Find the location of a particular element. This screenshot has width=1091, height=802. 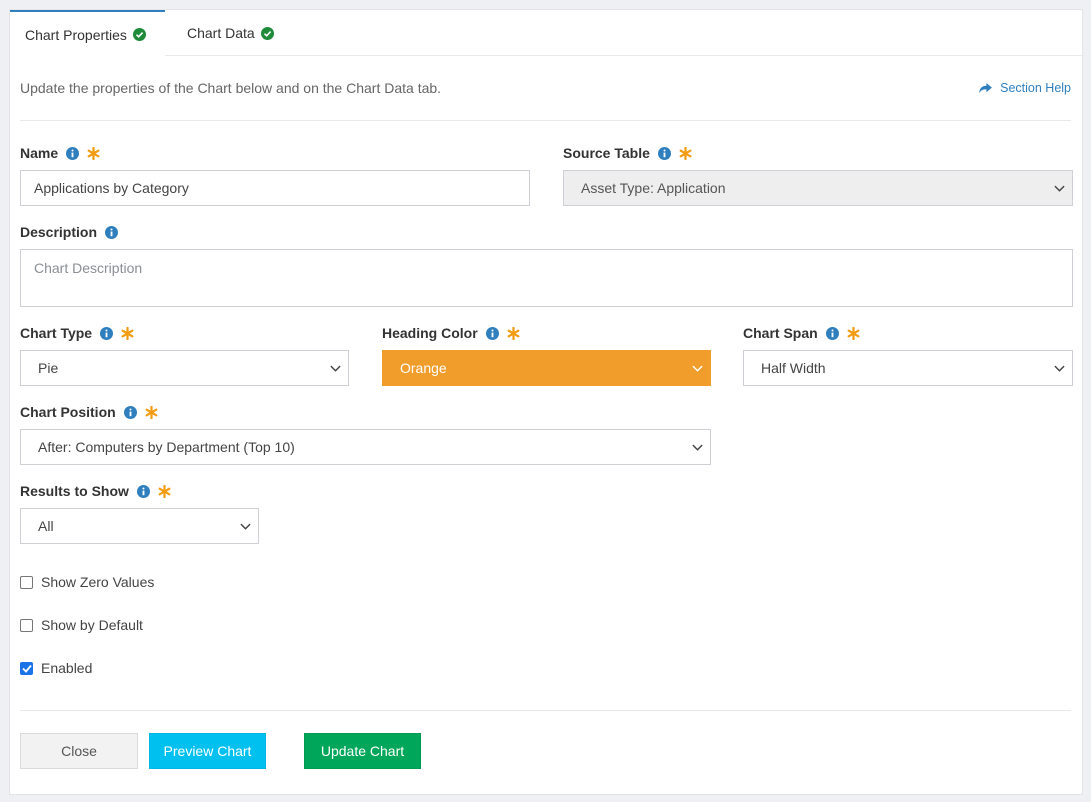

chart-span-value: Half Width is located at coordinates (793, 368).